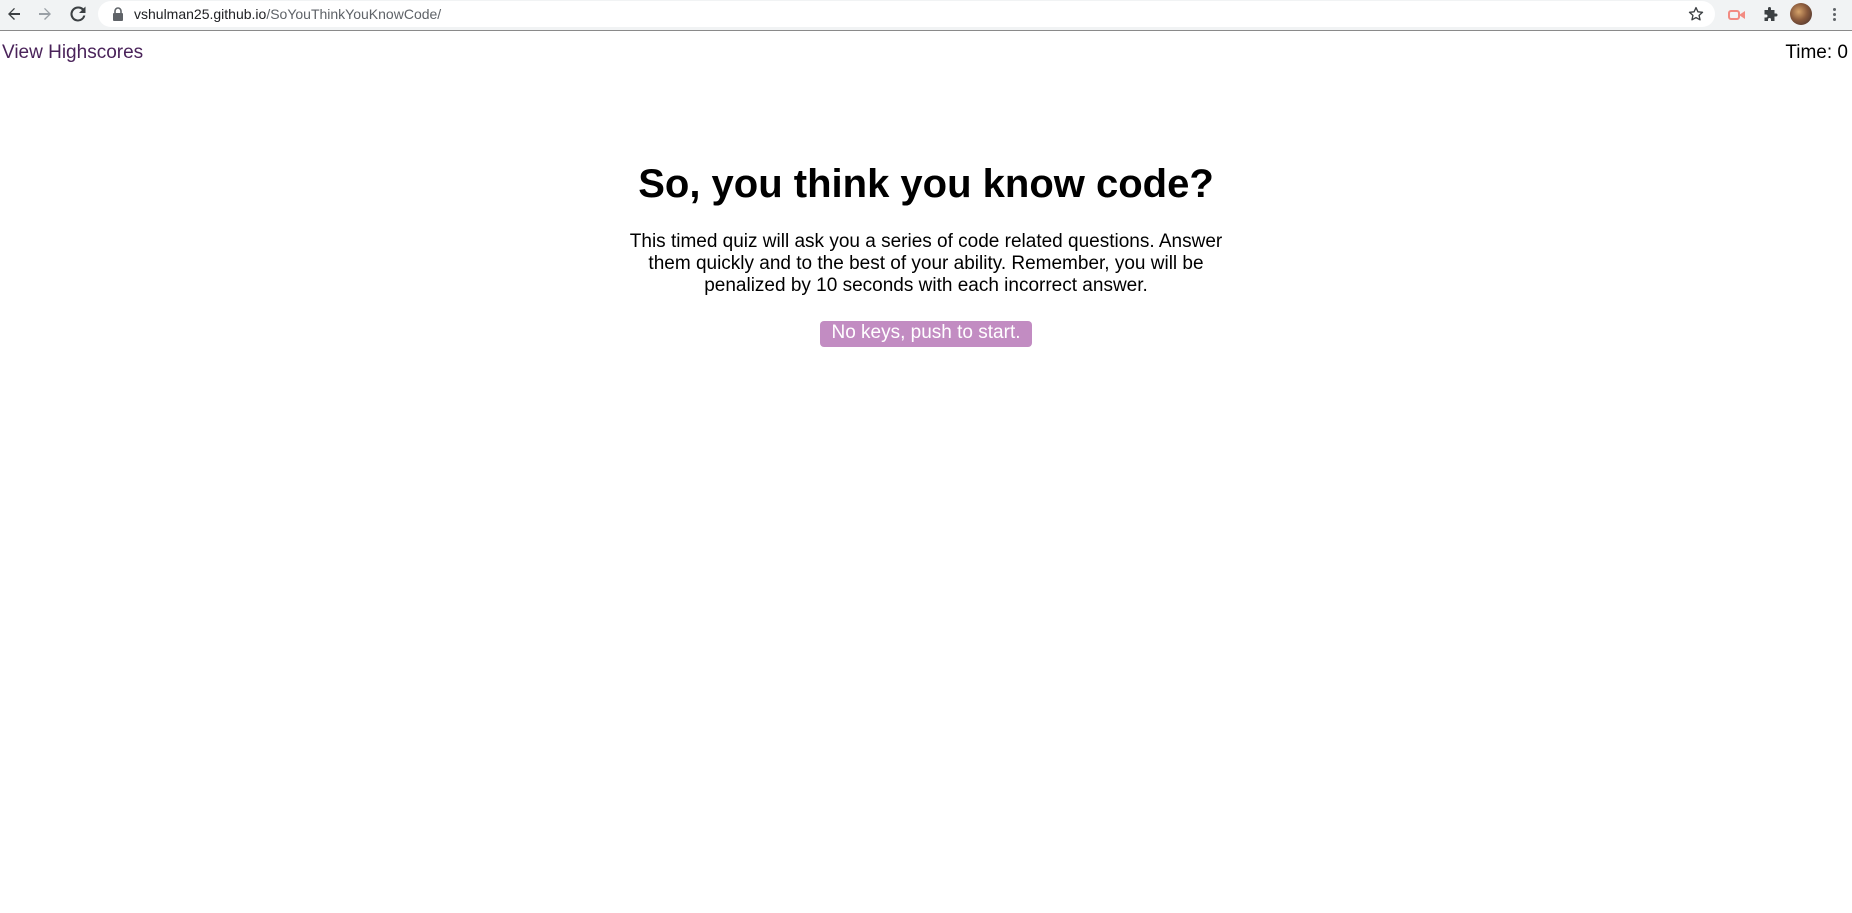 This screenshot has width=1852, height=913. What do you see at coordinates (200, 14) in the screenshot?
I see `url-host: vshulman25.github.io` at bounding box center [200, 14].